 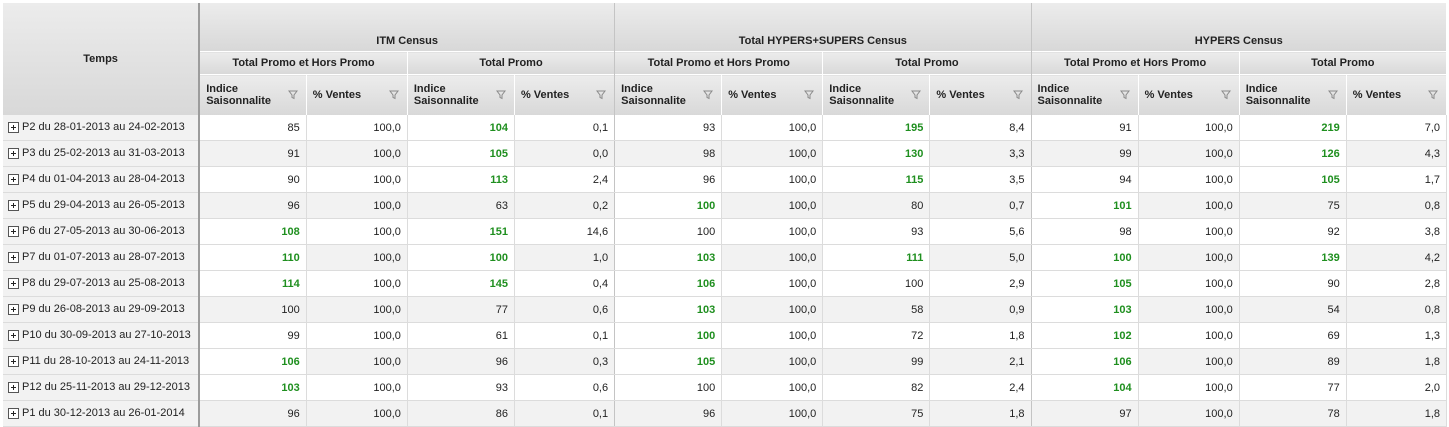 I want to click on indice-cell: 63, so click(x=461, y=205).